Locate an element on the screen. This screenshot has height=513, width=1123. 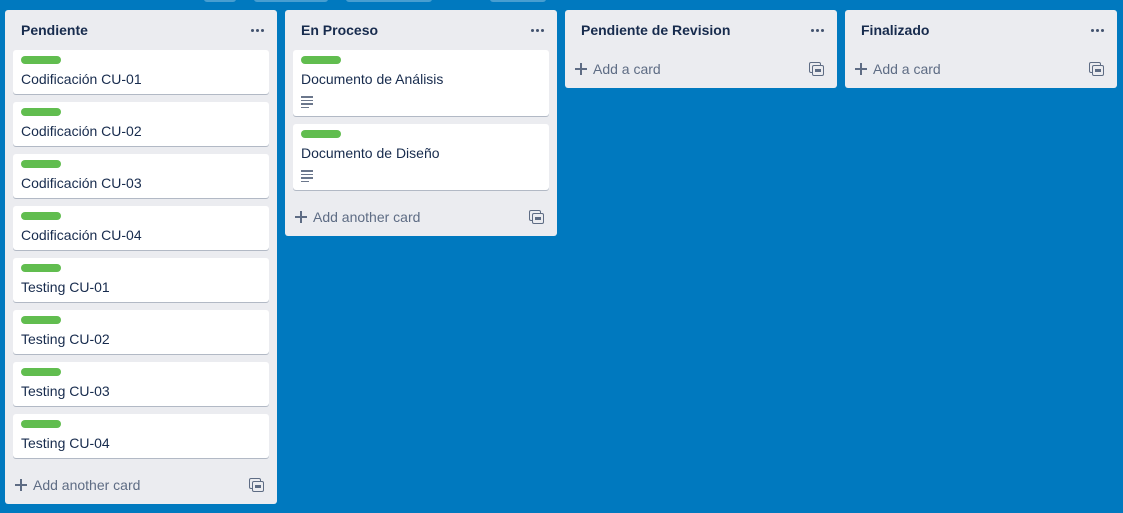
list: Pendiente de Revision Add a card is located at coordinates (701, 49).